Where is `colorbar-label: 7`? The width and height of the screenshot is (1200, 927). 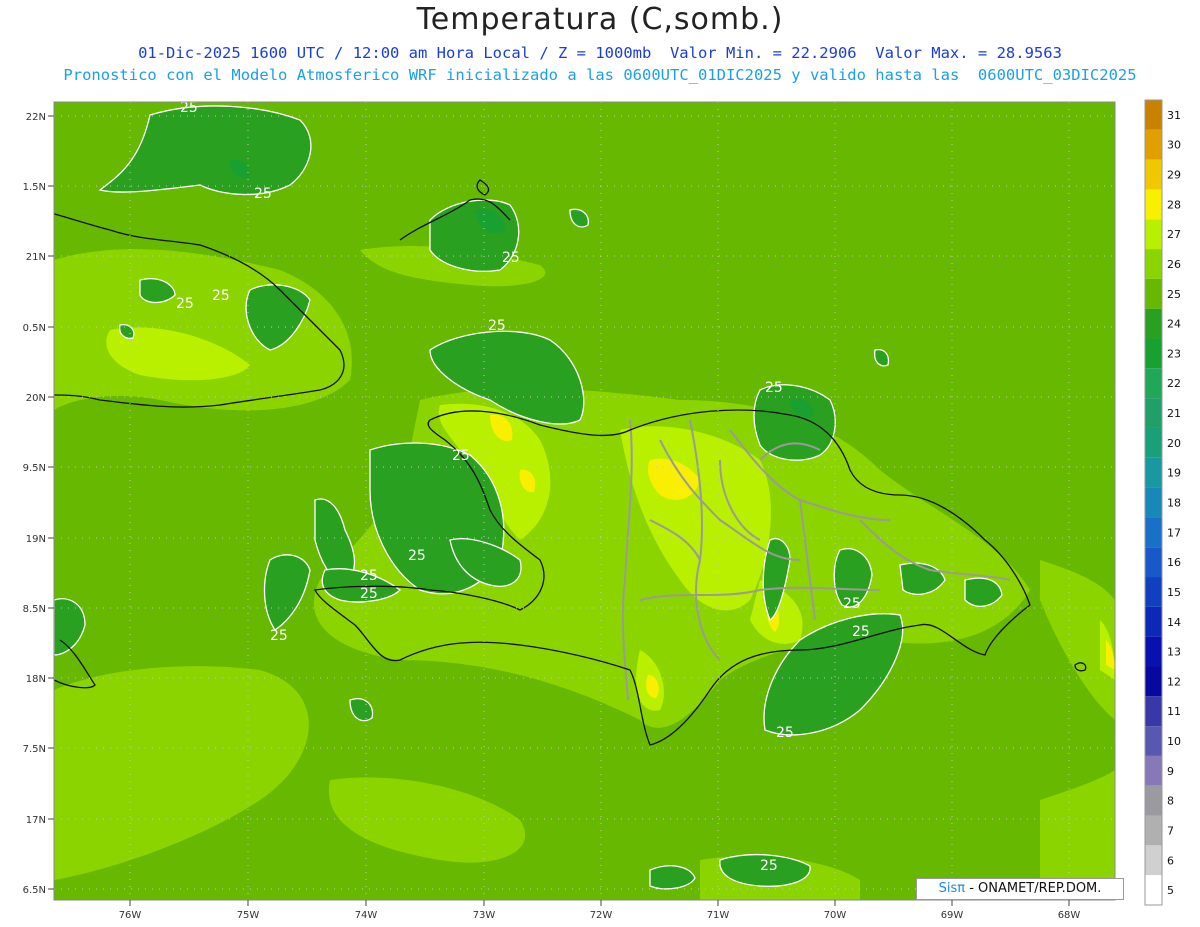
colorbar-label: 7 is located at coordinates (1170, 830).